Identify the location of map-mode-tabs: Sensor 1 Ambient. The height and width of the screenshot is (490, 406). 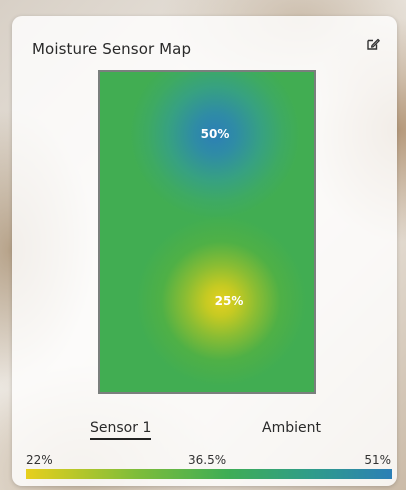
(204, 431).